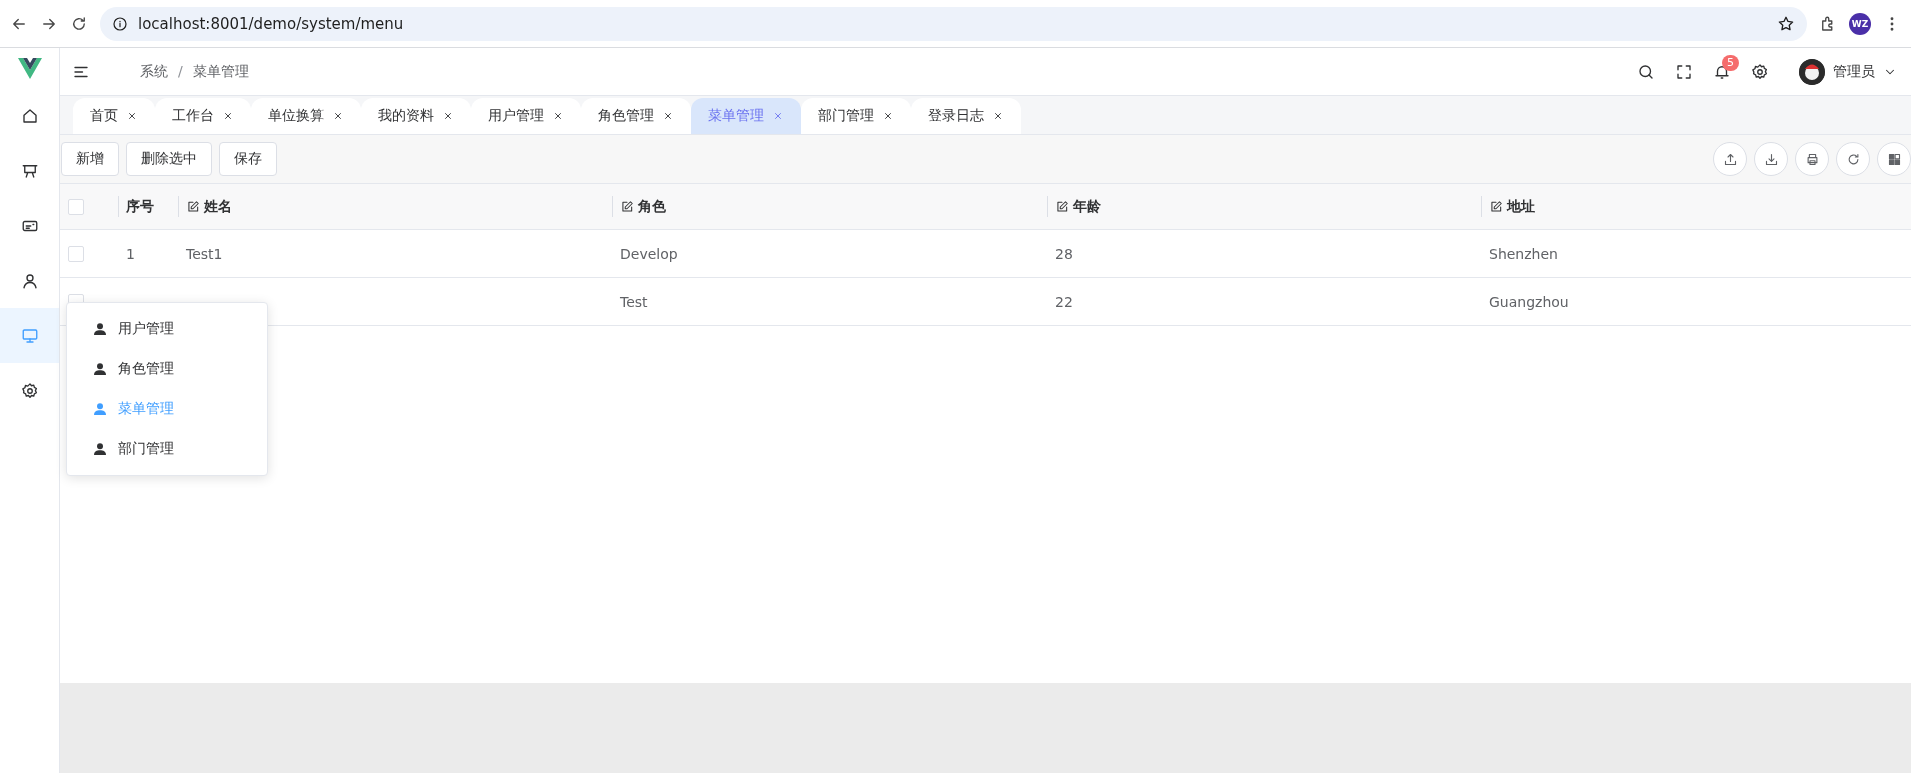  Describe the element at coordinates (1064, 301) in the screenshot. I see `table-cell: 22` at that location.